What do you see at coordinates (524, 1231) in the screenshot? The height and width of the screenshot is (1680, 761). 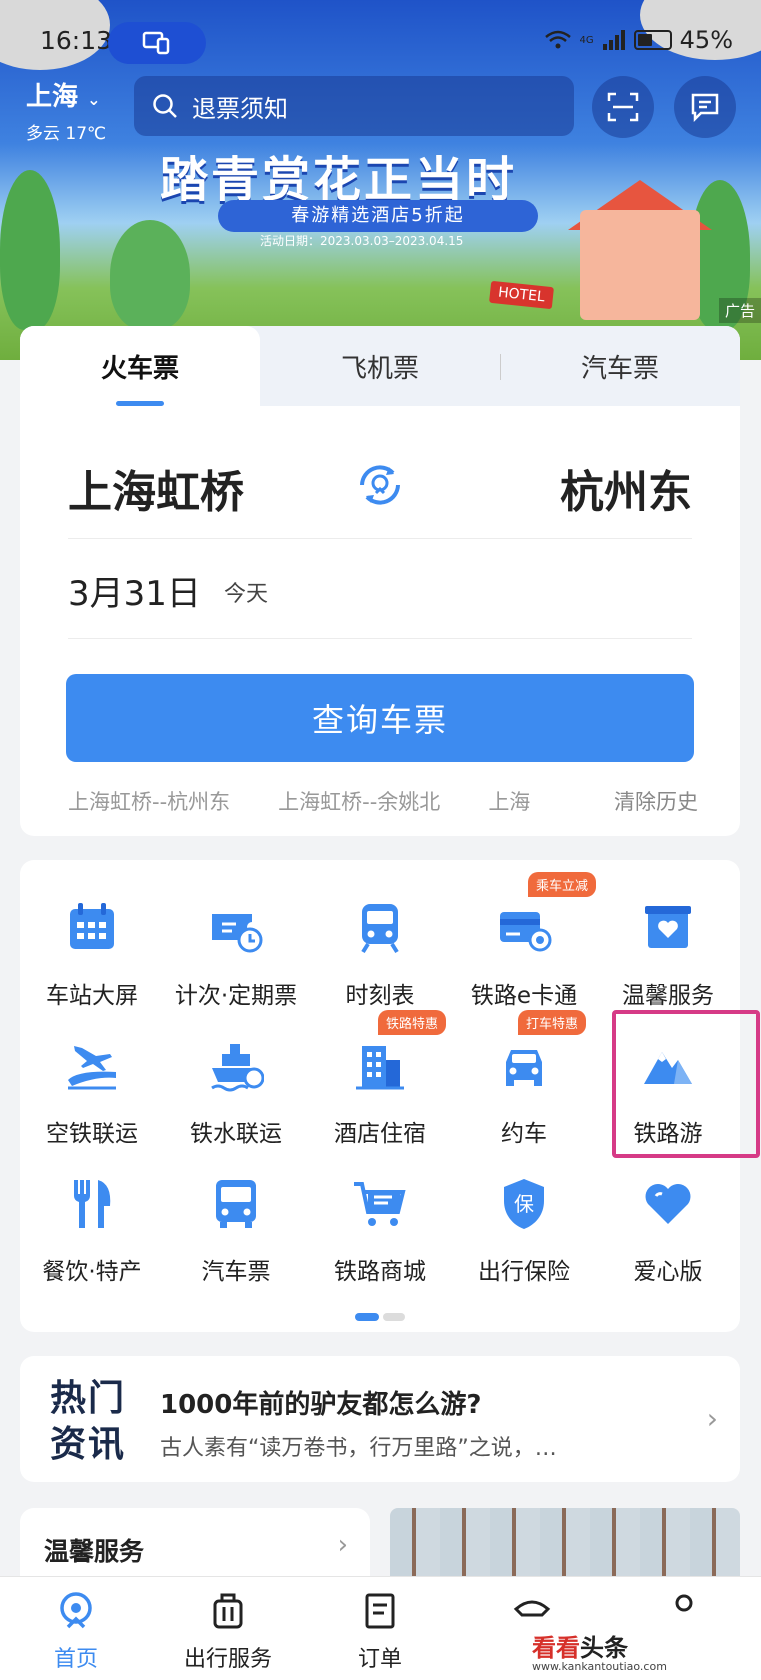 I see `service-insurance: 保 出行保险` at bounding box center [524, 1231].